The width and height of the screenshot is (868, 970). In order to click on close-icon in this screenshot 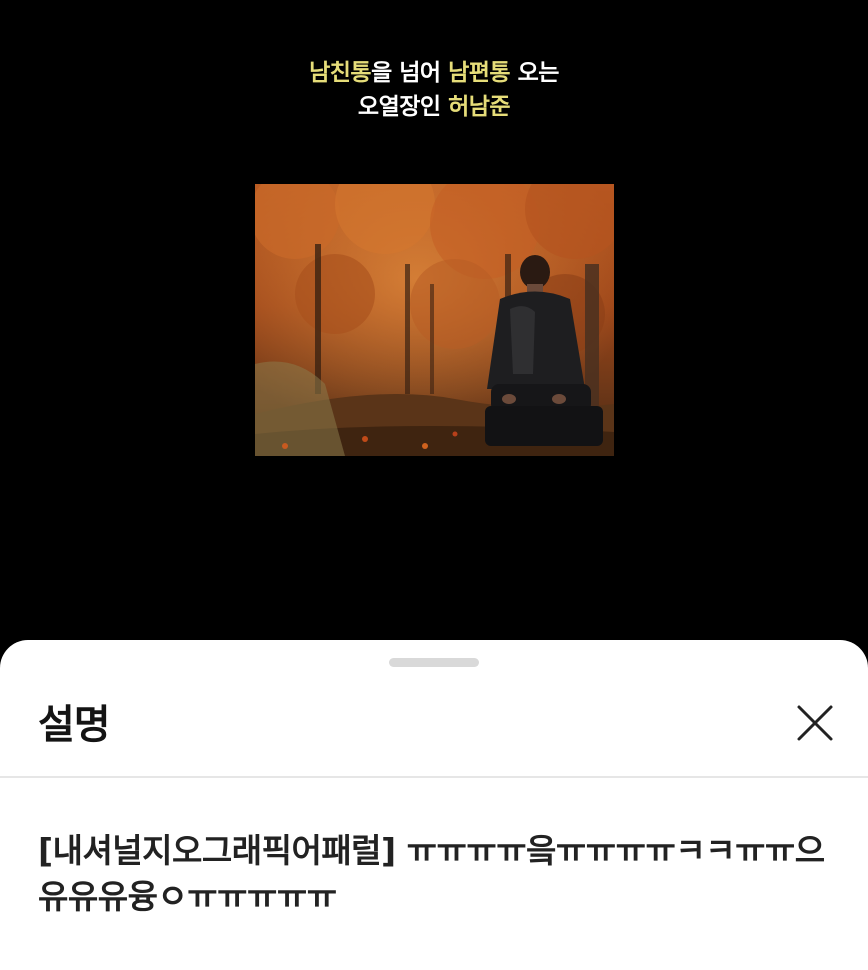, I will do `click(815, 723)`.